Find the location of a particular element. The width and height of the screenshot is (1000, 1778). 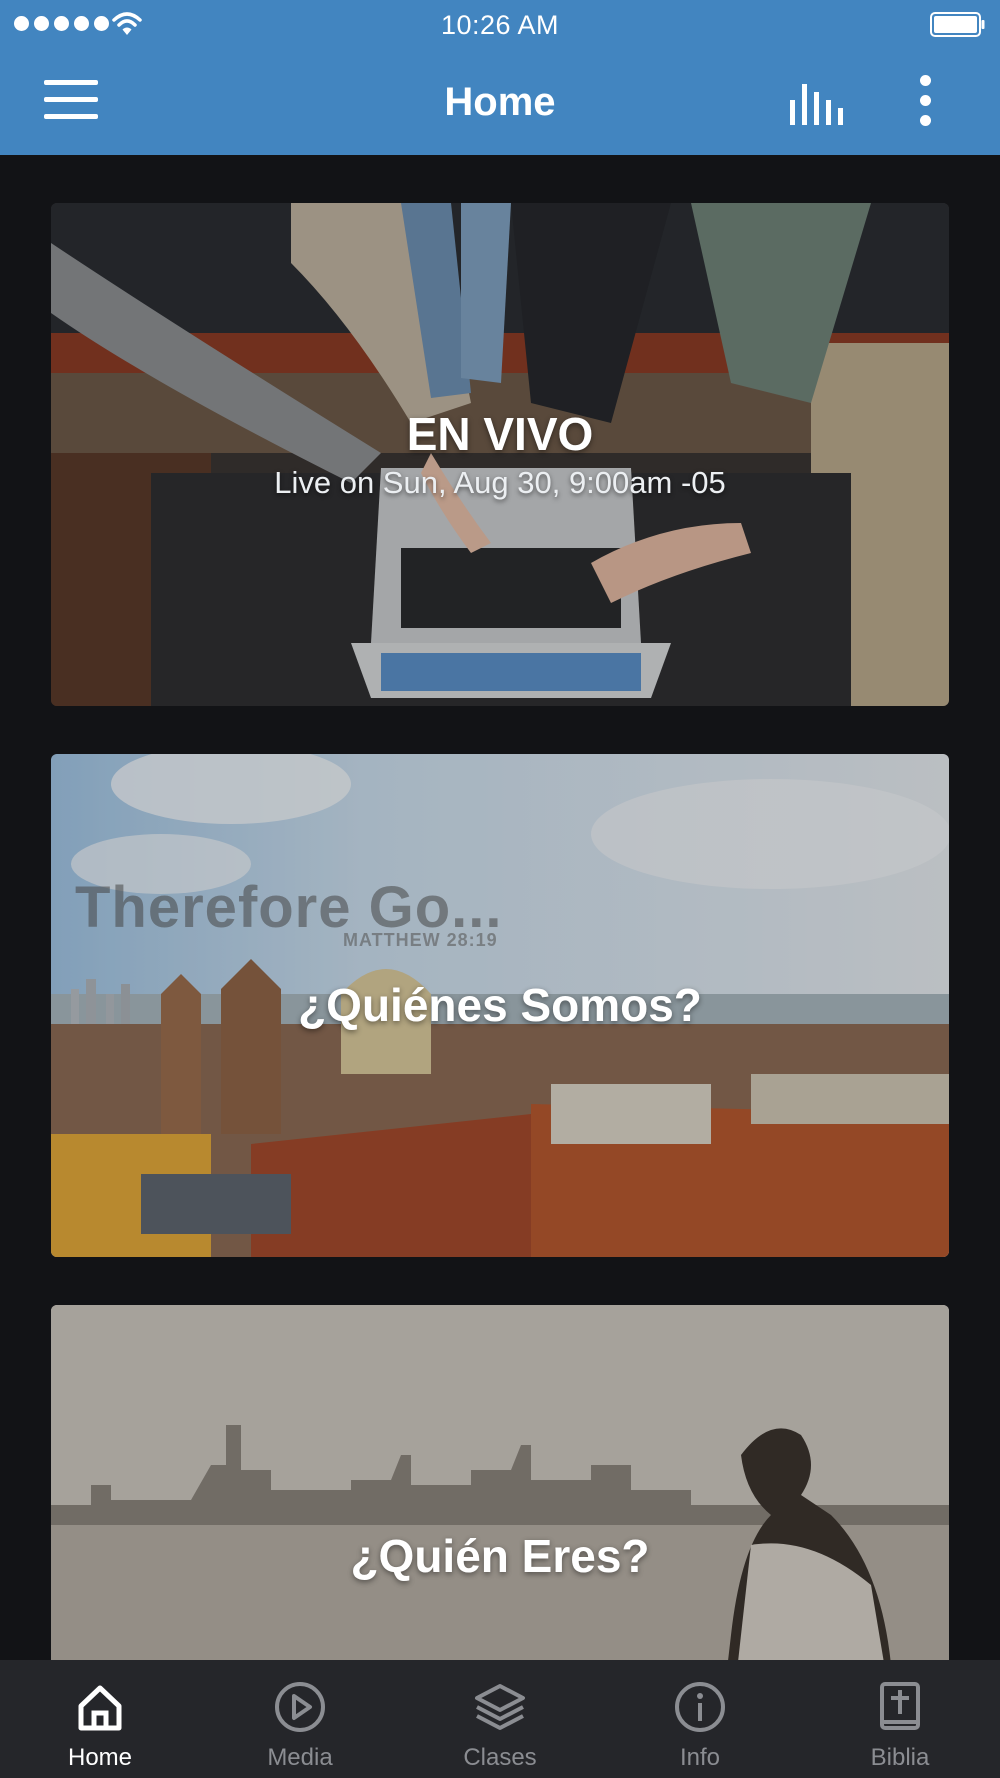

status-time: 10:26 AM is located at coordinates (500, 25).